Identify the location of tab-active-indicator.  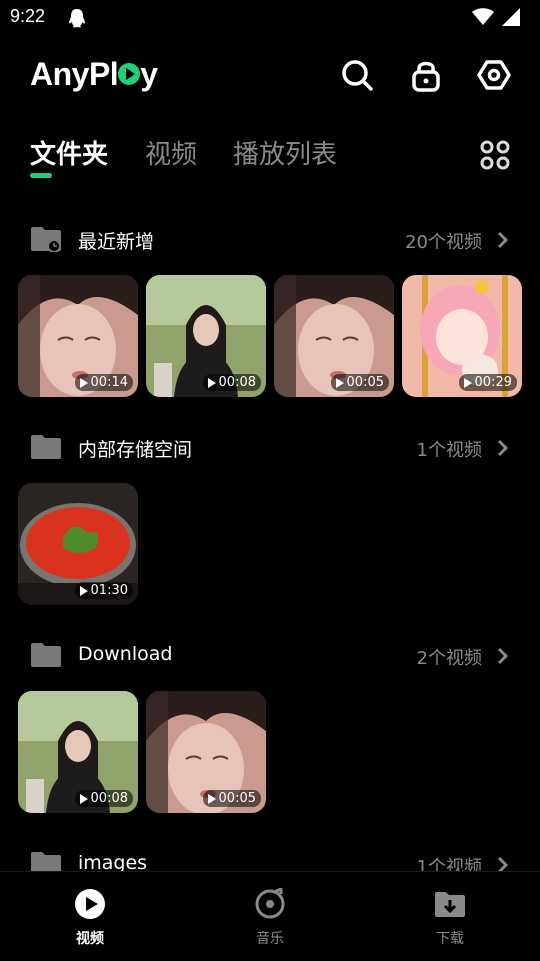
(41, 175).